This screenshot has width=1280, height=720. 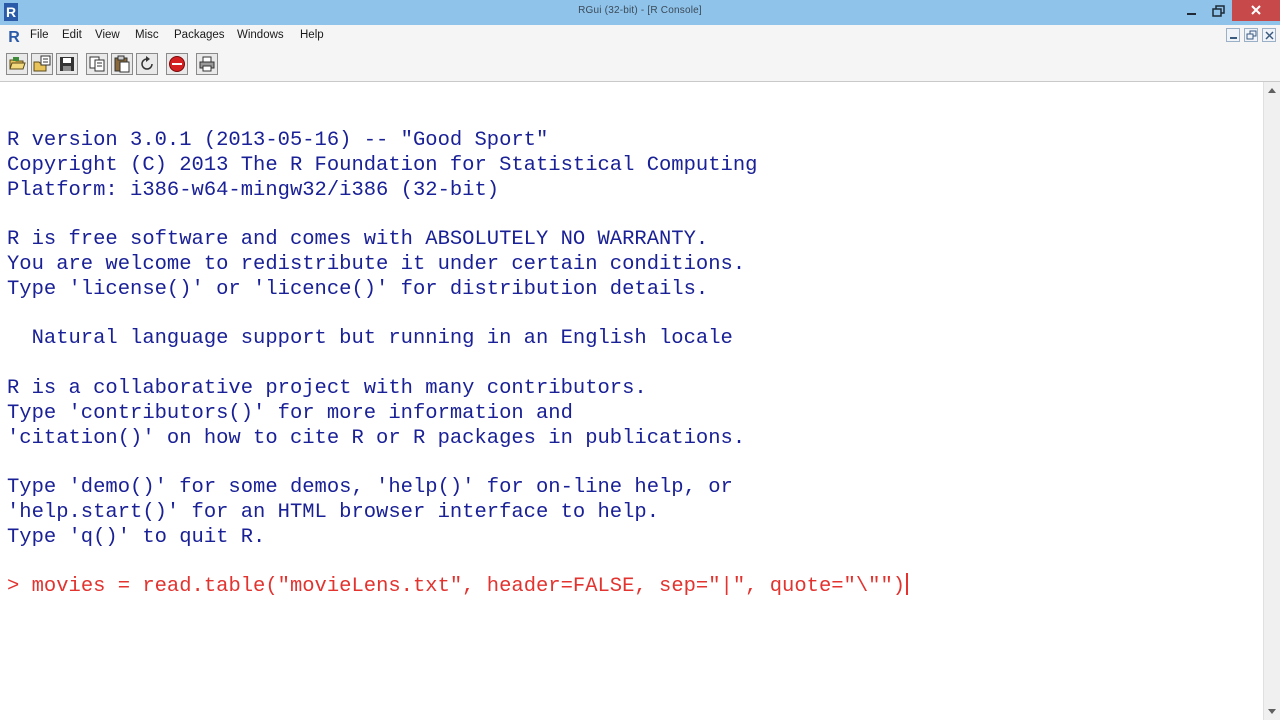 I want to click on svg-text: R, so click(x=14, y=36).